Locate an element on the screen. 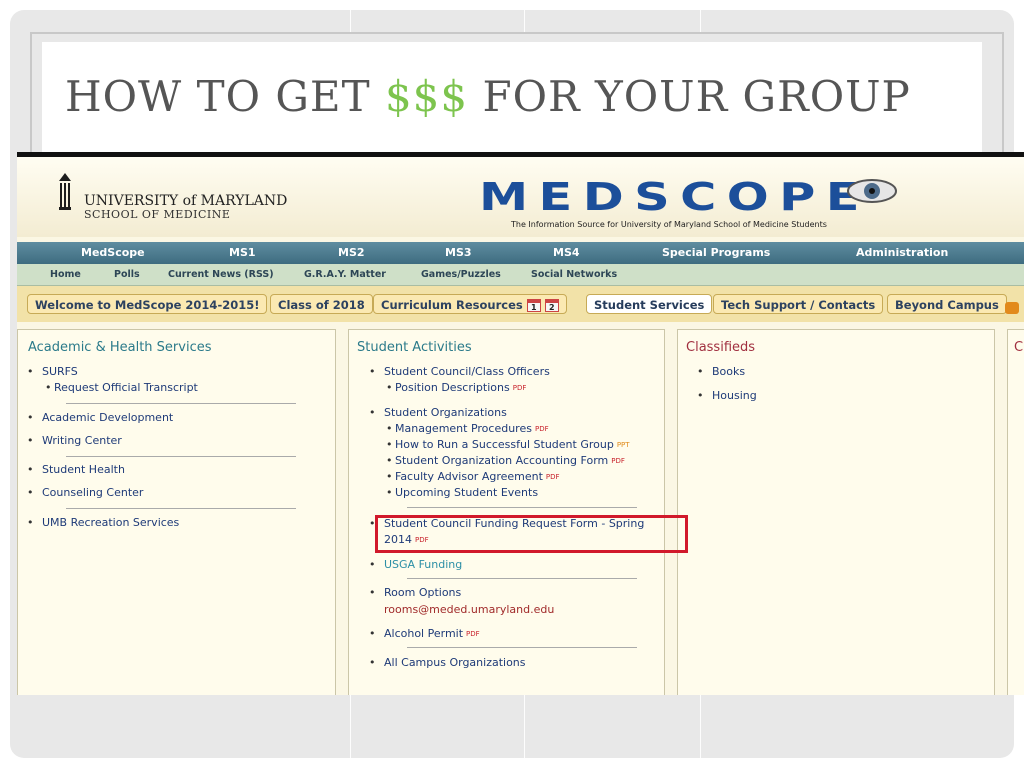  link-upcoming-events: Upcoming Student Events is located at coordinates (462, 493).